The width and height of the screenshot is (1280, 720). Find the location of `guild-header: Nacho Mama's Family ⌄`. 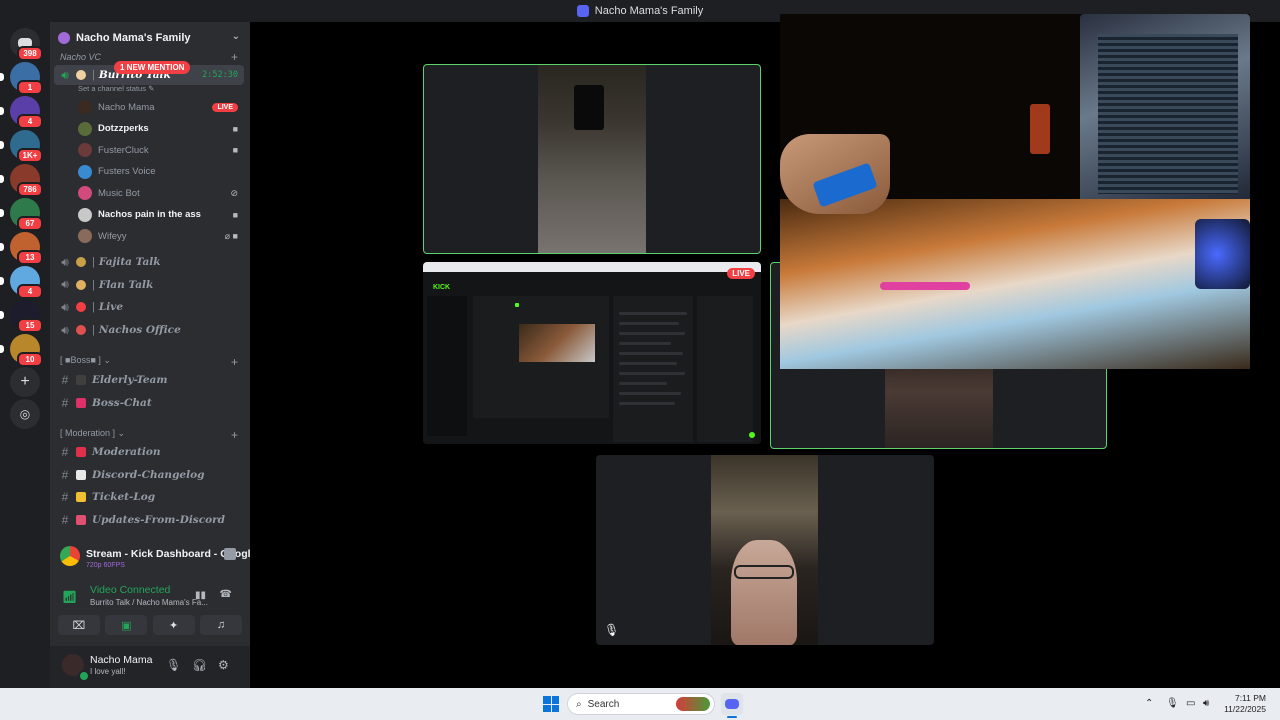

guild-header: Nacho Mama's Family ⌄ is located at coordinates (150, 38).